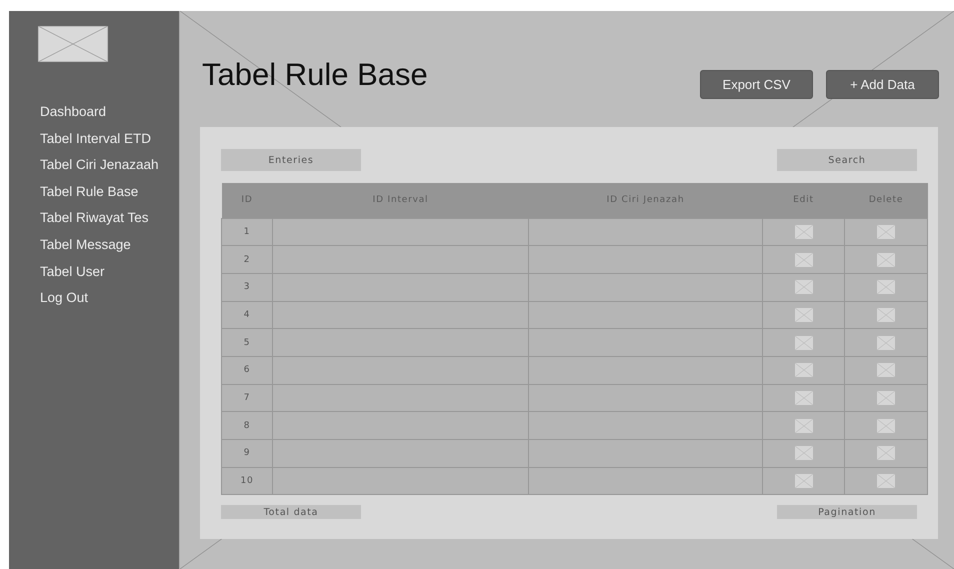 The width and height of the screenshot is (954, 569). I want to click on table-cell: 6, so click(247, 370).